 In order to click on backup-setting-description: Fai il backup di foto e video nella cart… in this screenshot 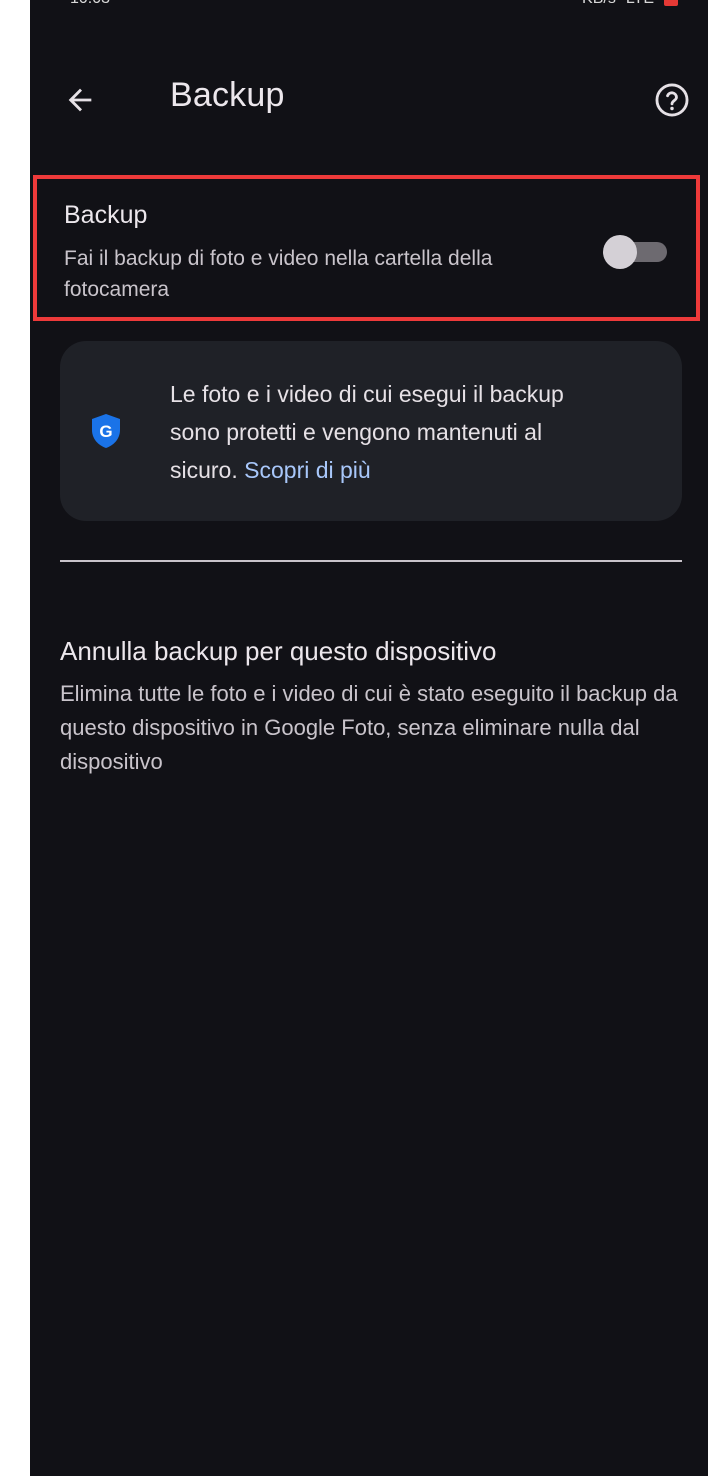, I will do `click(278, 274)`.